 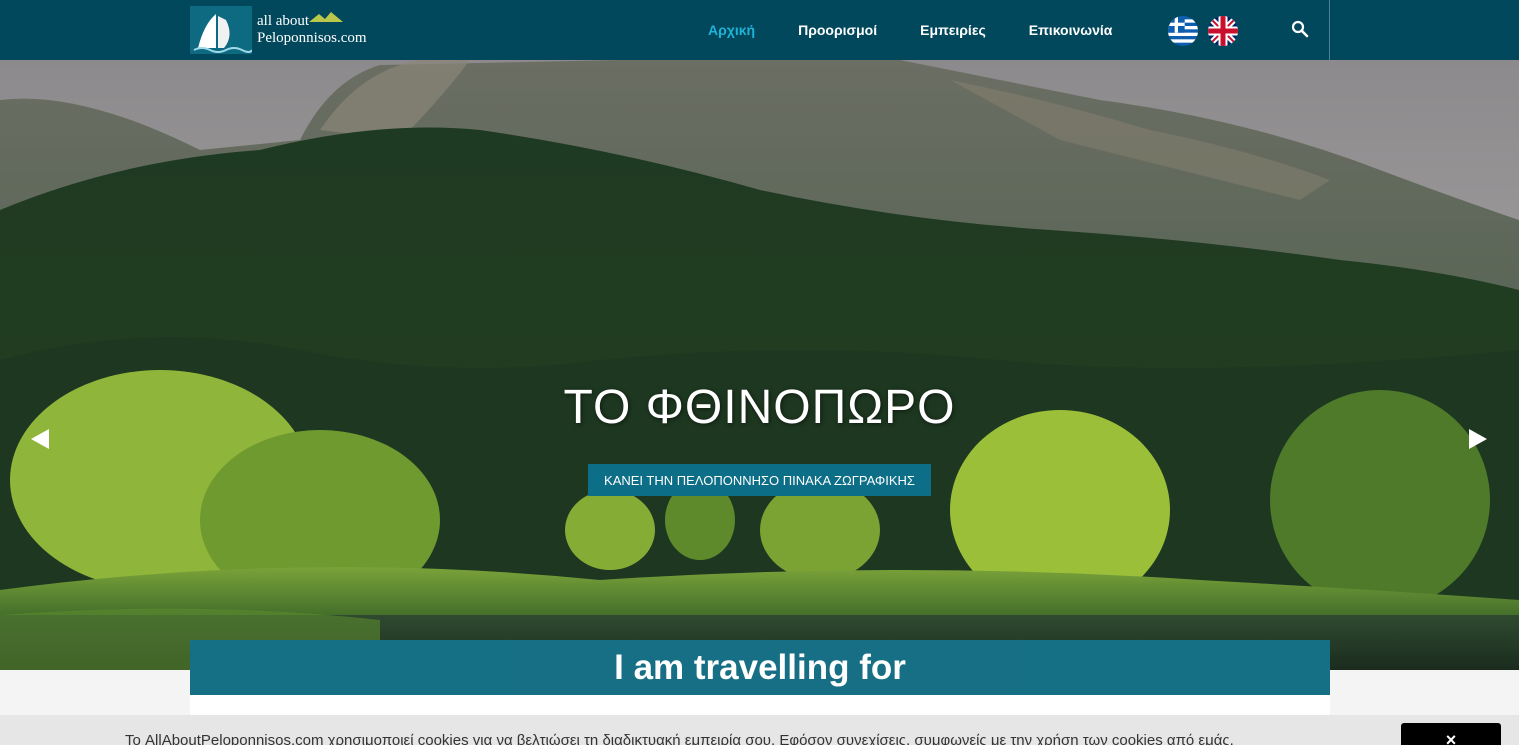 What do you see at coordinates (1300, 29) in the screenshot?
I see `search-icon` at bounding box center [1300, 29].